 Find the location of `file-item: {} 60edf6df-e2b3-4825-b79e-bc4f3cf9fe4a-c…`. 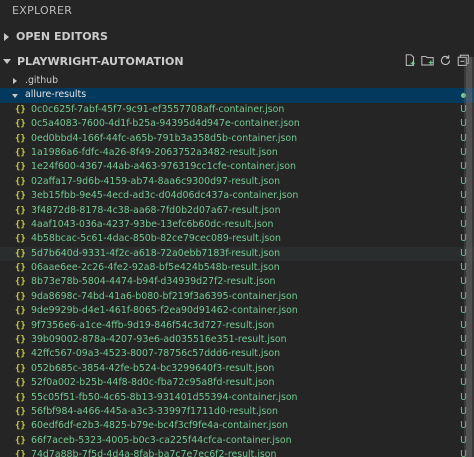

file-item: {} 60edf6df-e2b3-4825-b79e-bc4f3cf9fe4a-c… is located at coordinates (237, 426).